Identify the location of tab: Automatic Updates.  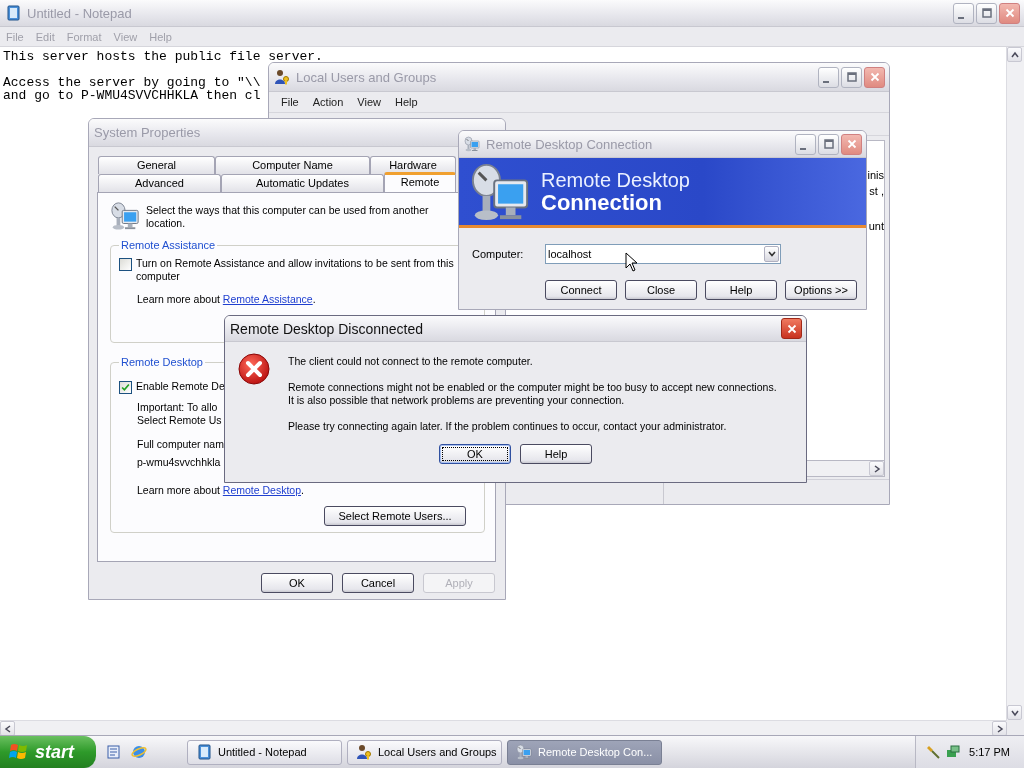
(302, 183).